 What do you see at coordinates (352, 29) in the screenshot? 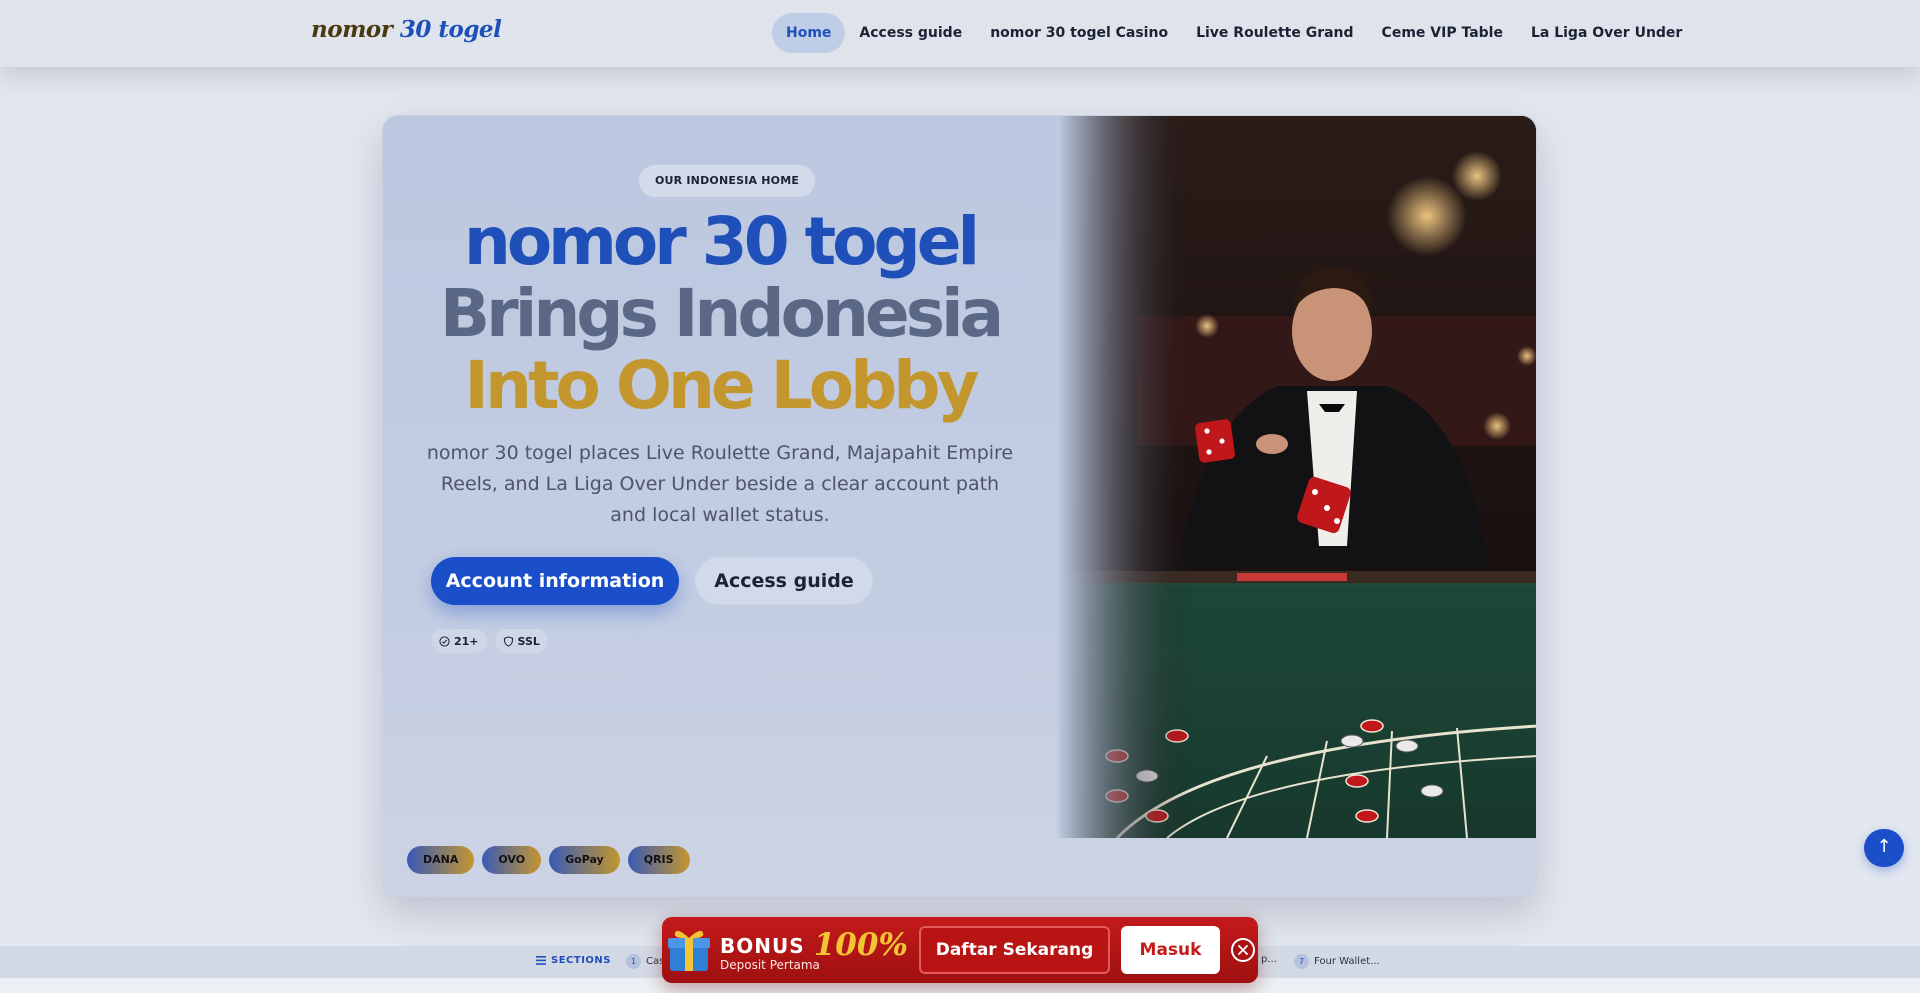
I see `logo-word-1: nomor` at bounding box center [352, 29].